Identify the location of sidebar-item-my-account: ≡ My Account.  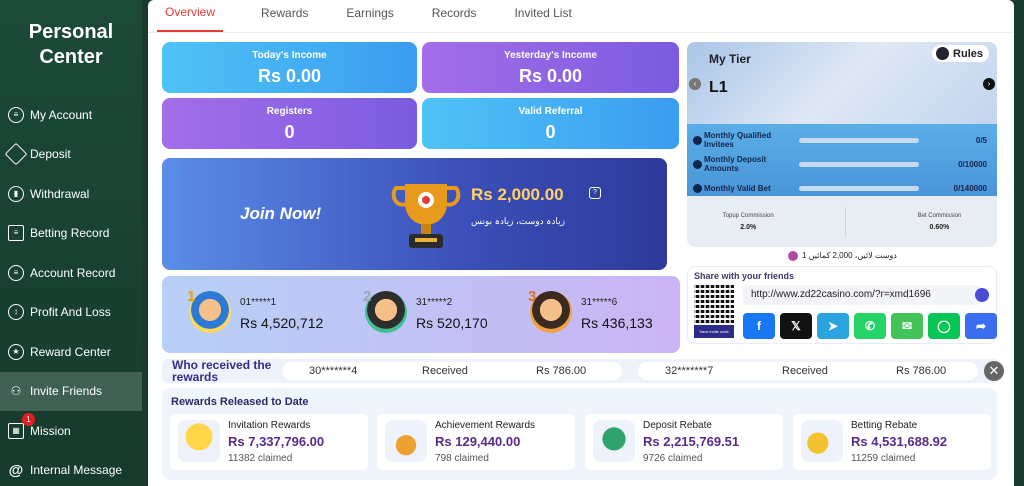
(71, 115).